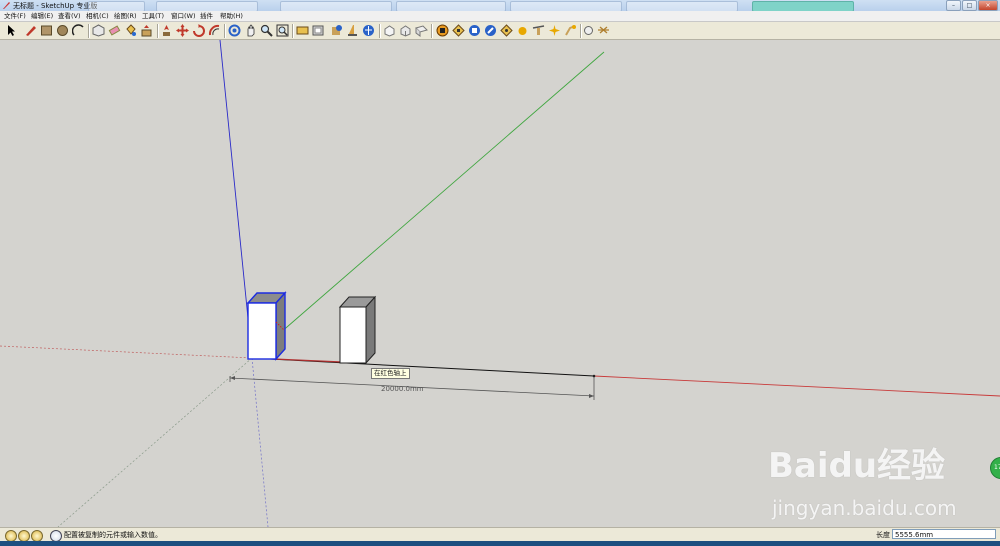 Image resolution: width=1000 pixels, height=546 pixels. What do you see at coordinates (30, 30) in the screenshot?
I see `pencil-icon` at bounding box center [30, 30].